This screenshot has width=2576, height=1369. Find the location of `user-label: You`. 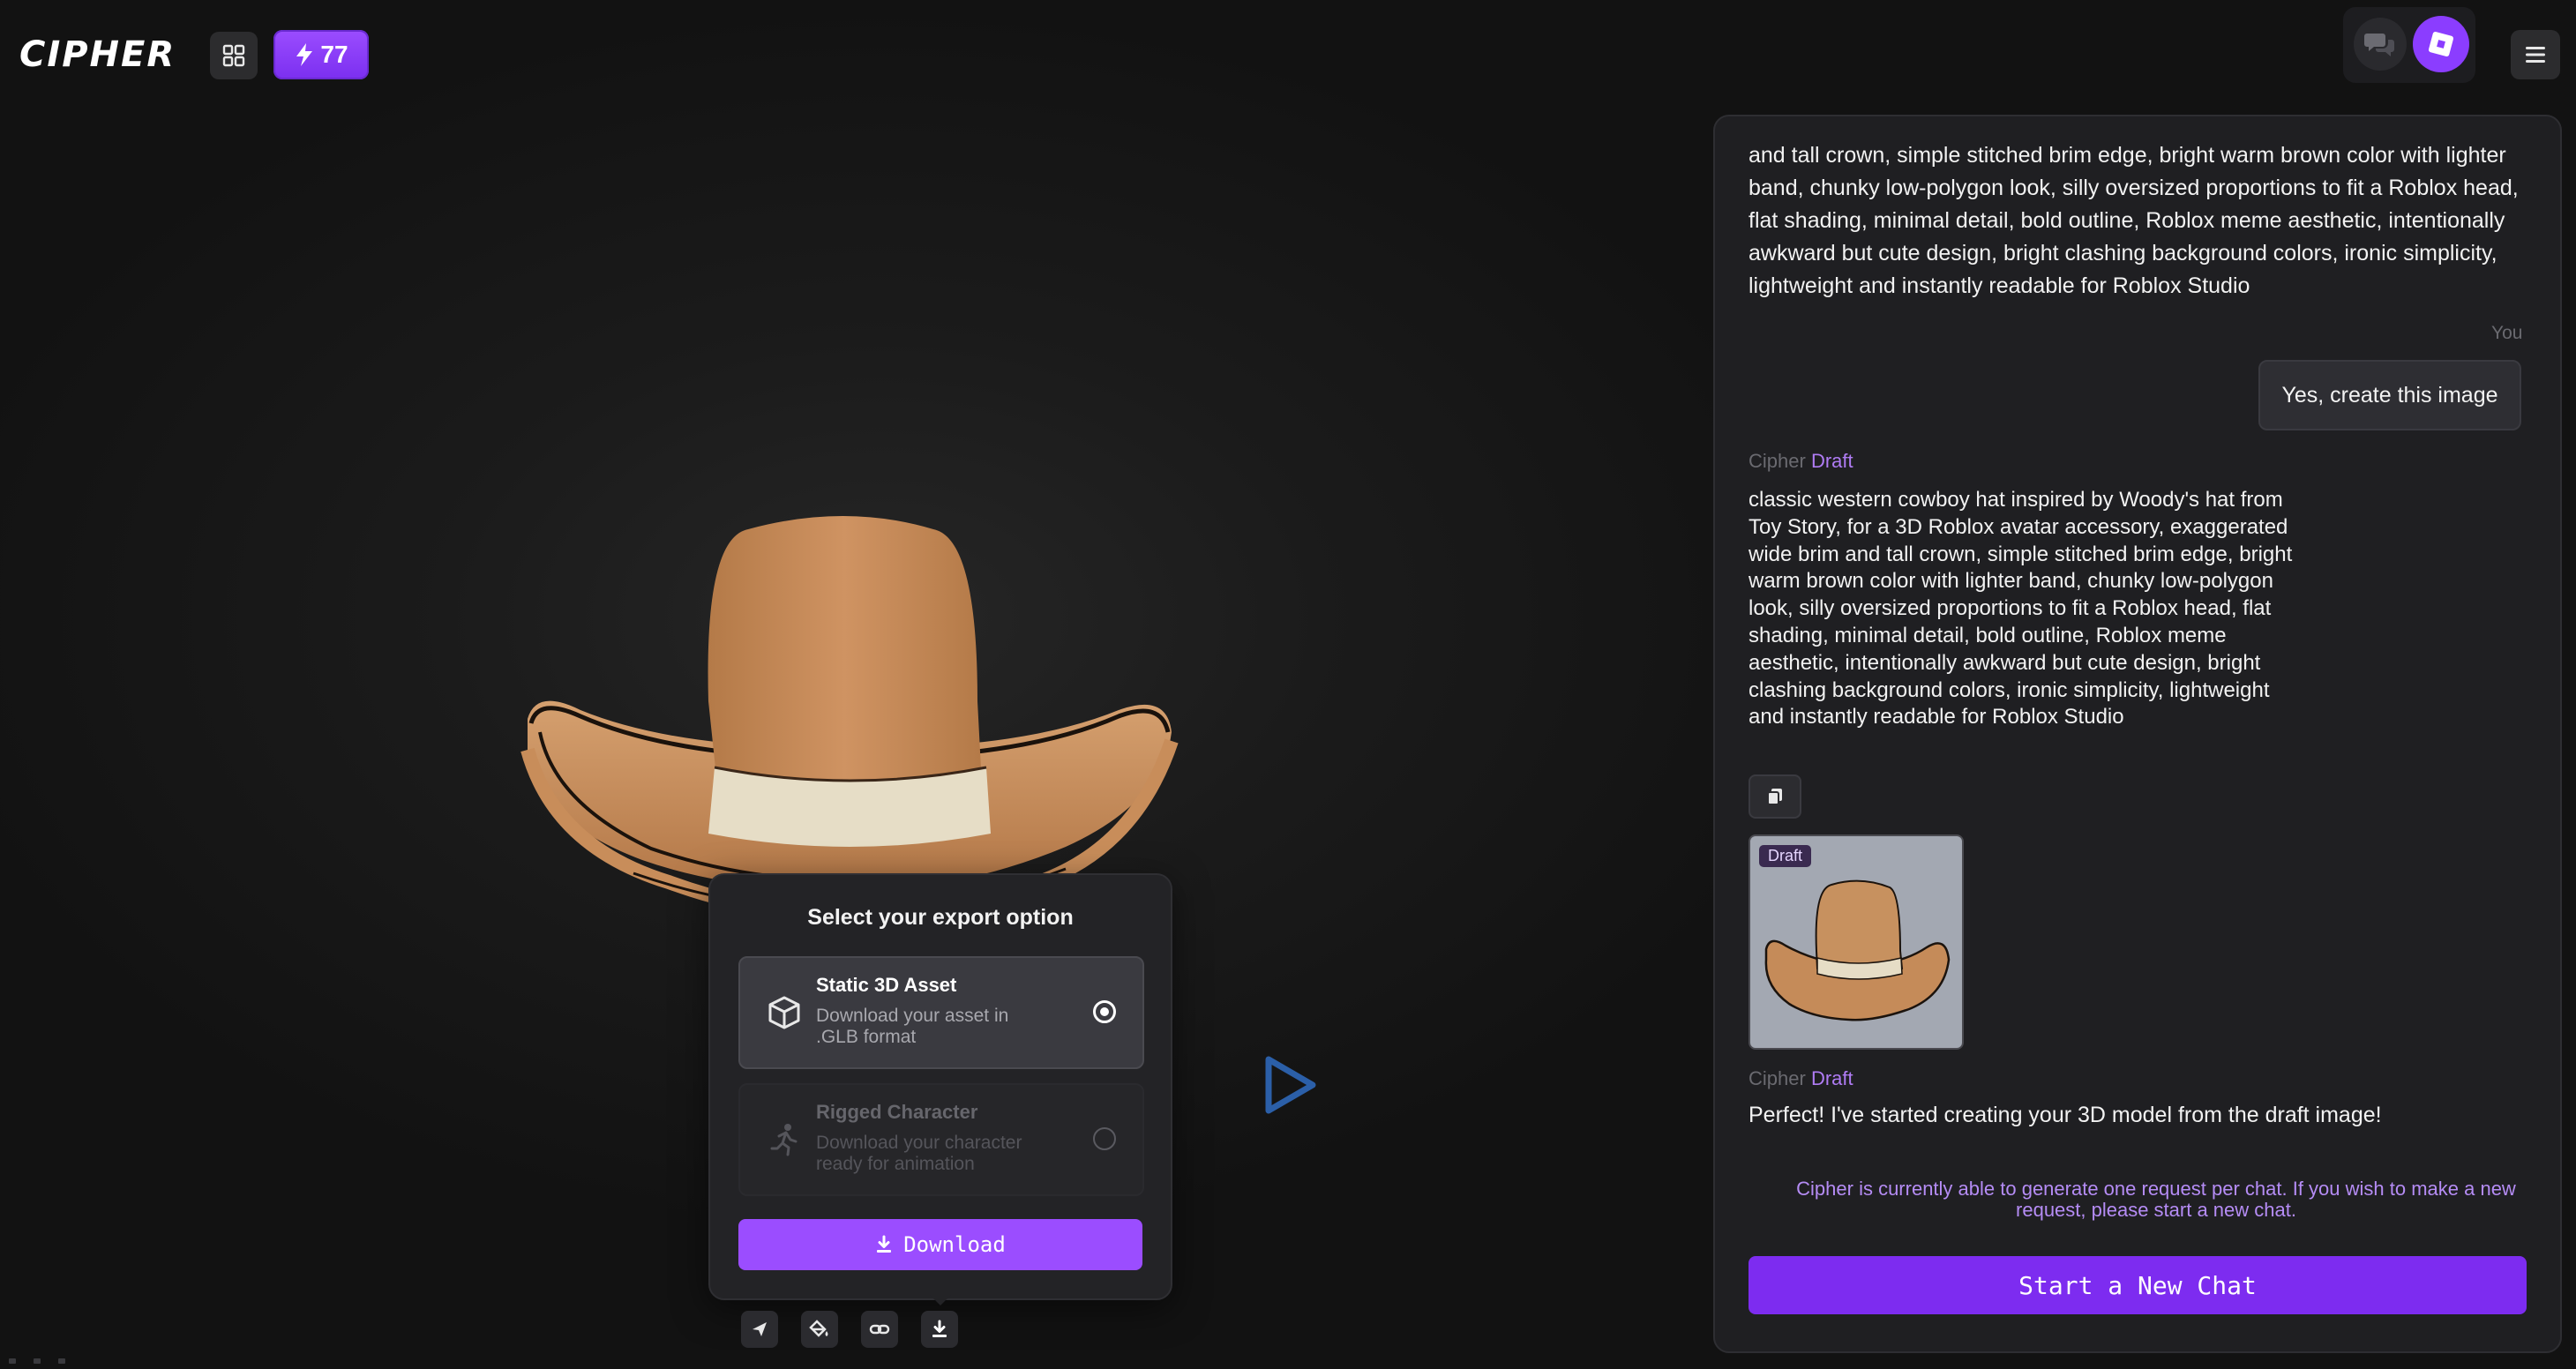

user-label: You is located at coordinates (2507, 333).